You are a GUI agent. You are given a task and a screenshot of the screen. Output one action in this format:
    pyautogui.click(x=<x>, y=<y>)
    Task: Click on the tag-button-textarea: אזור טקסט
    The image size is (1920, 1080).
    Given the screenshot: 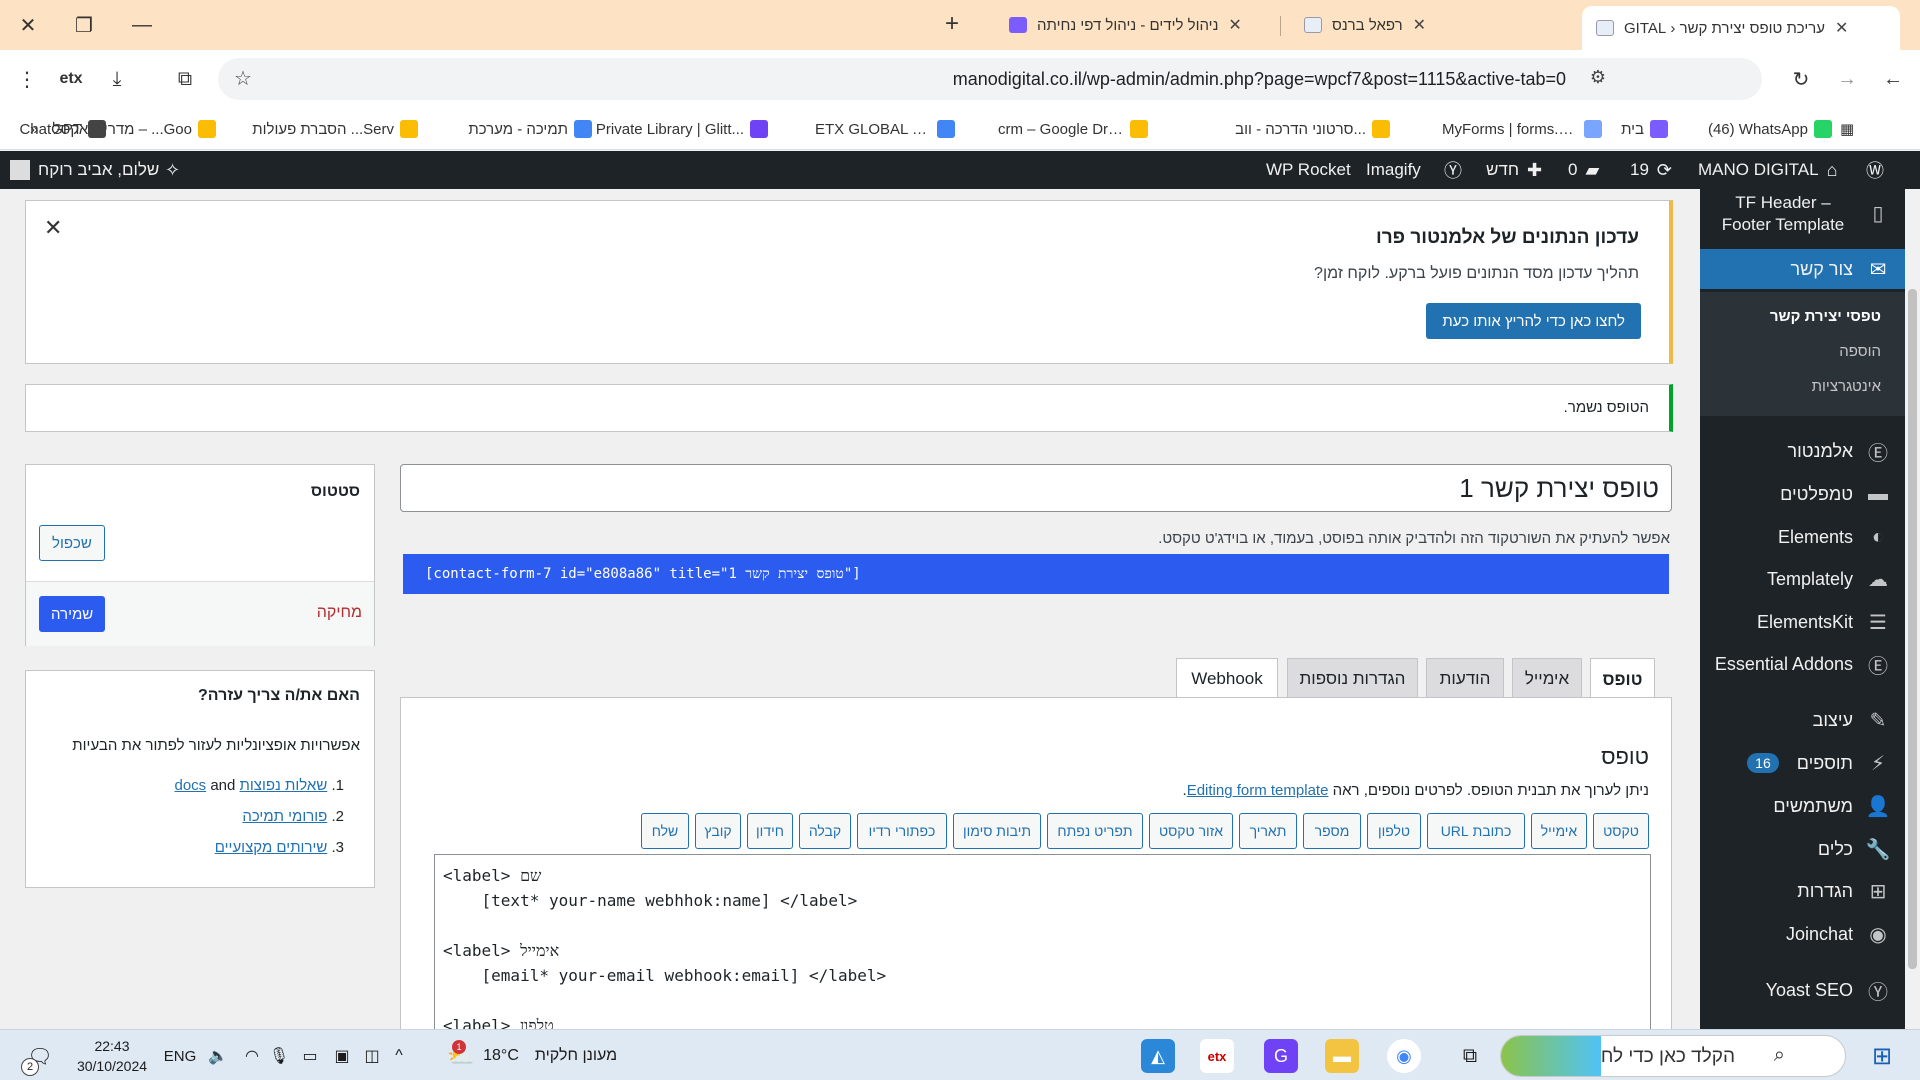 What is the action you would take?
    pyautogui.click(x=1191, y=831)
    